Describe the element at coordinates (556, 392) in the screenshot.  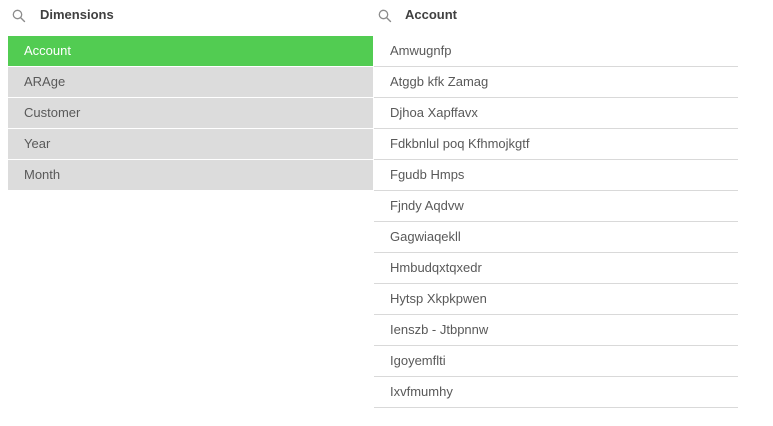
I see `list-item: Ixvfmumhy` at that location.